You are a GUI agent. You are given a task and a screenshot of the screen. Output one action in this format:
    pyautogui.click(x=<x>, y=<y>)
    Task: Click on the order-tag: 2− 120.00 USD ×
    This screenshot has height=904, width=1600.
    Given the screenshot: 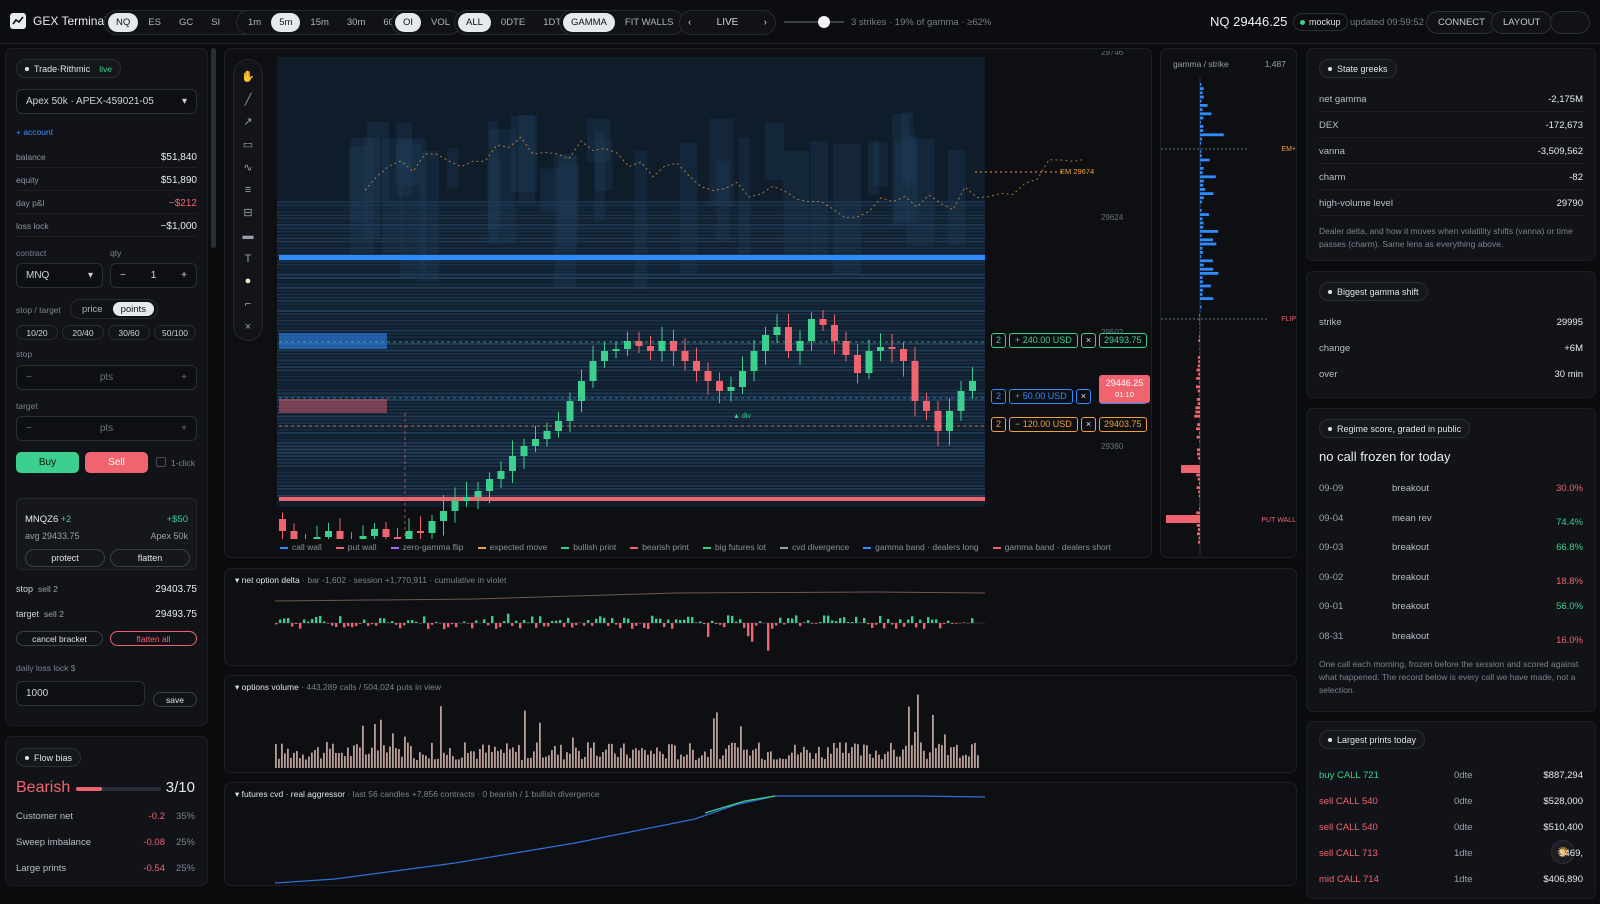 What is the action you would take?
    pyautogui.click(x=1044, y=424)
    